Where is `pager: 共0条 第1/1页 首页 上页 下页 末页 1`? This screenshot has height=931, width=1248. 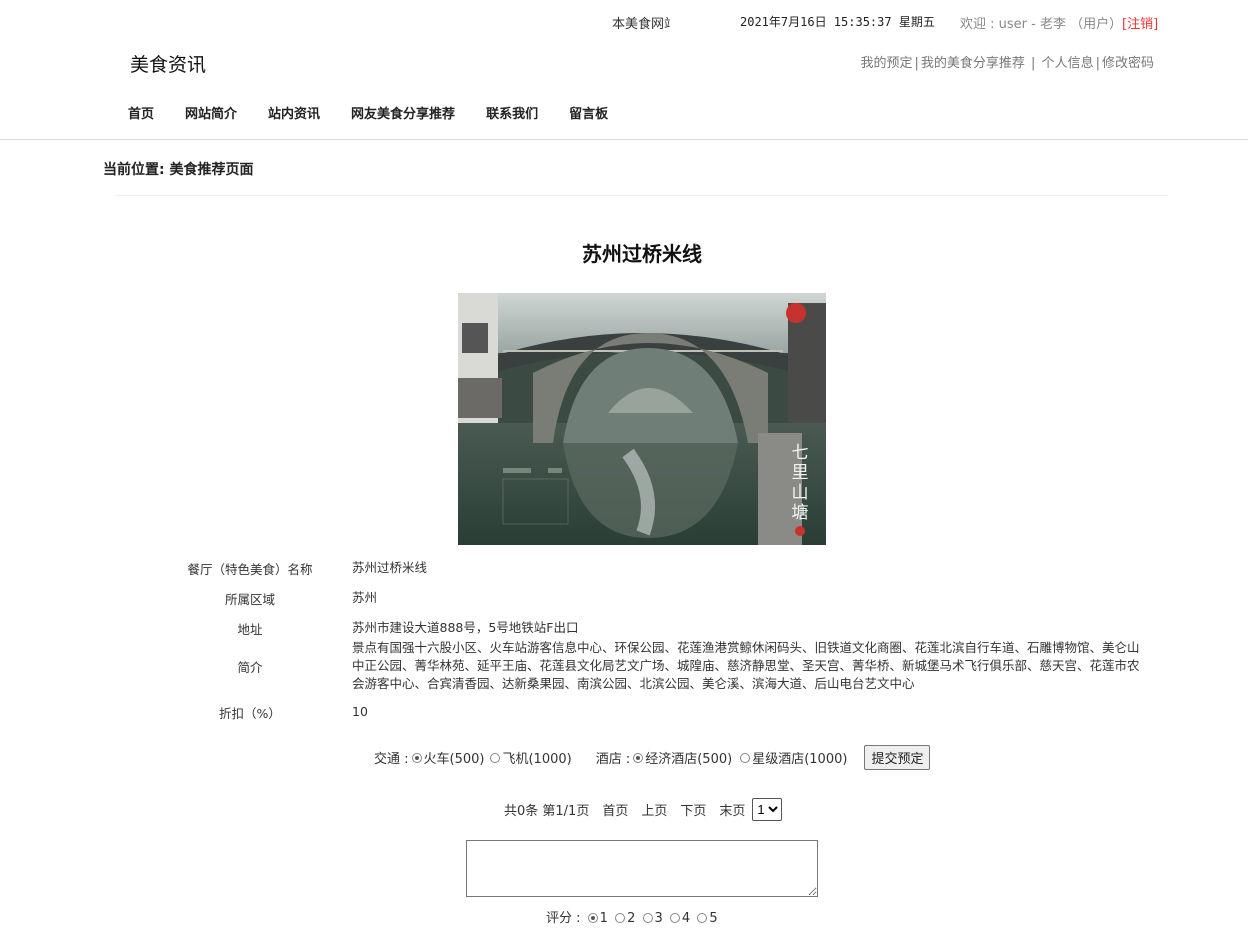
pager: 共0条 第1/1页 首页 上页 下页 末页 1 is located at coordinates (643, 809).